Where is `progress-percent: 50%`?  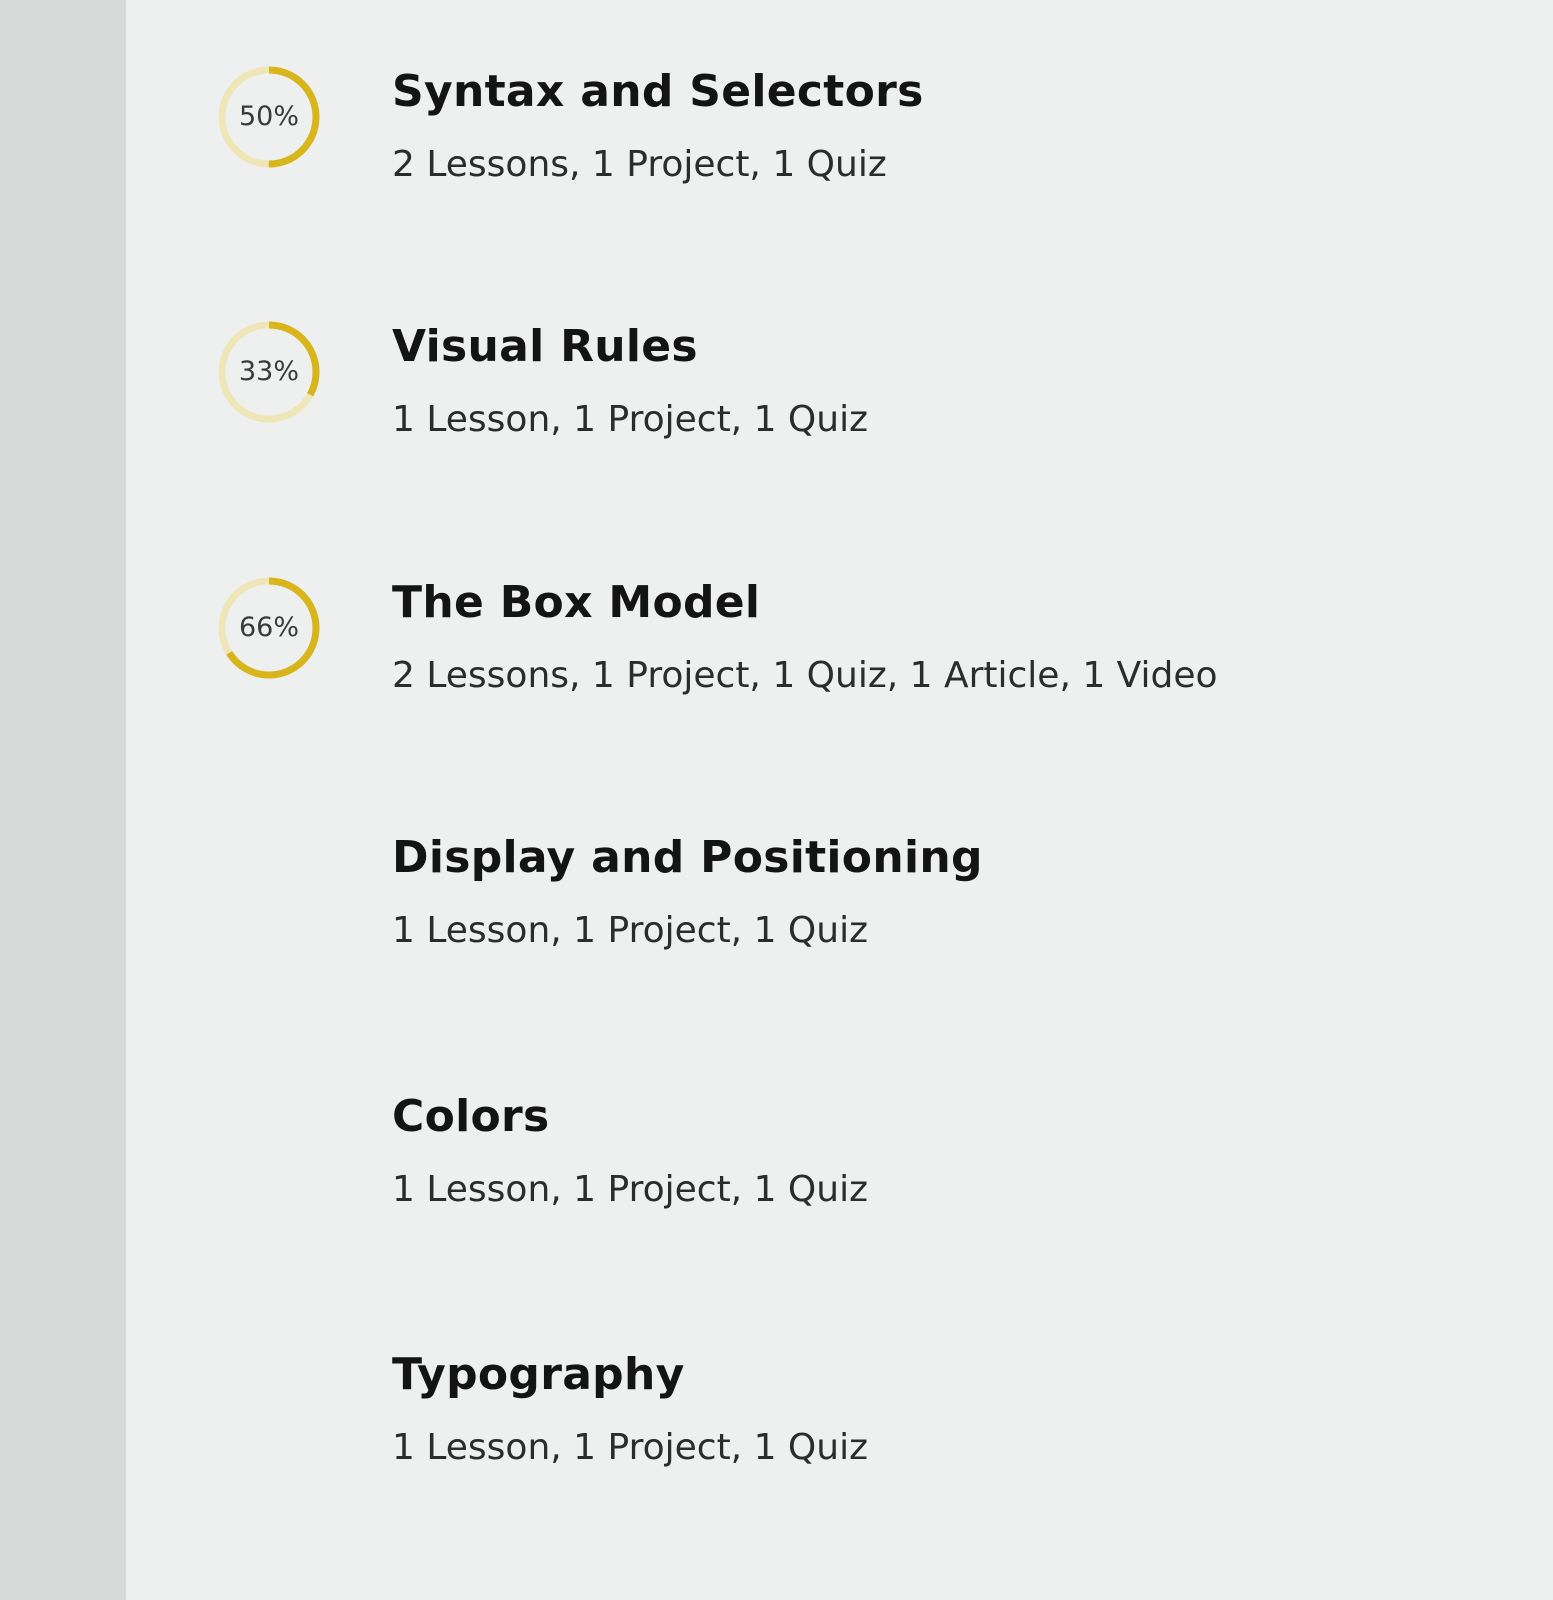
progress-percent: 50% is located at coordinates (268, 116).